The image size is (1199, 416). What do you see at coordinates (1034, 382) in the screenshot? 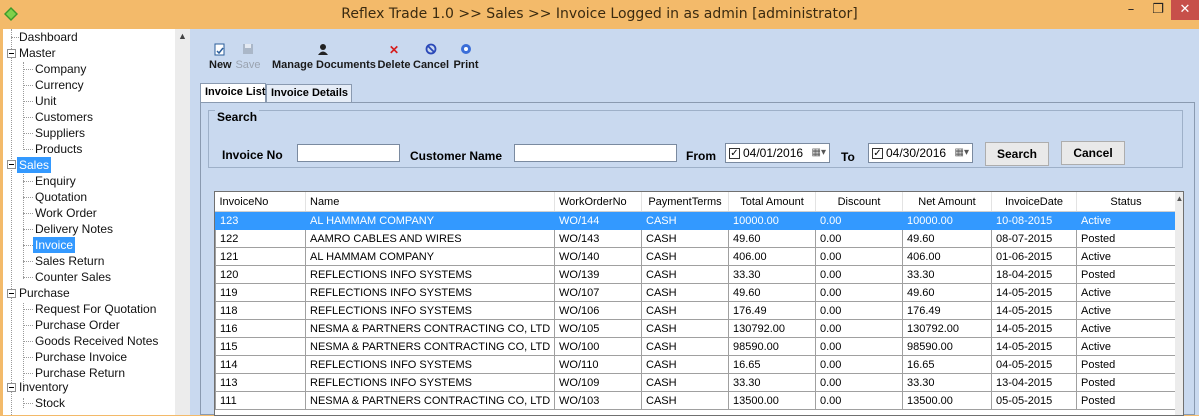
I see `table-cell: 13-04-2015` at bounding box center [1034, 382].